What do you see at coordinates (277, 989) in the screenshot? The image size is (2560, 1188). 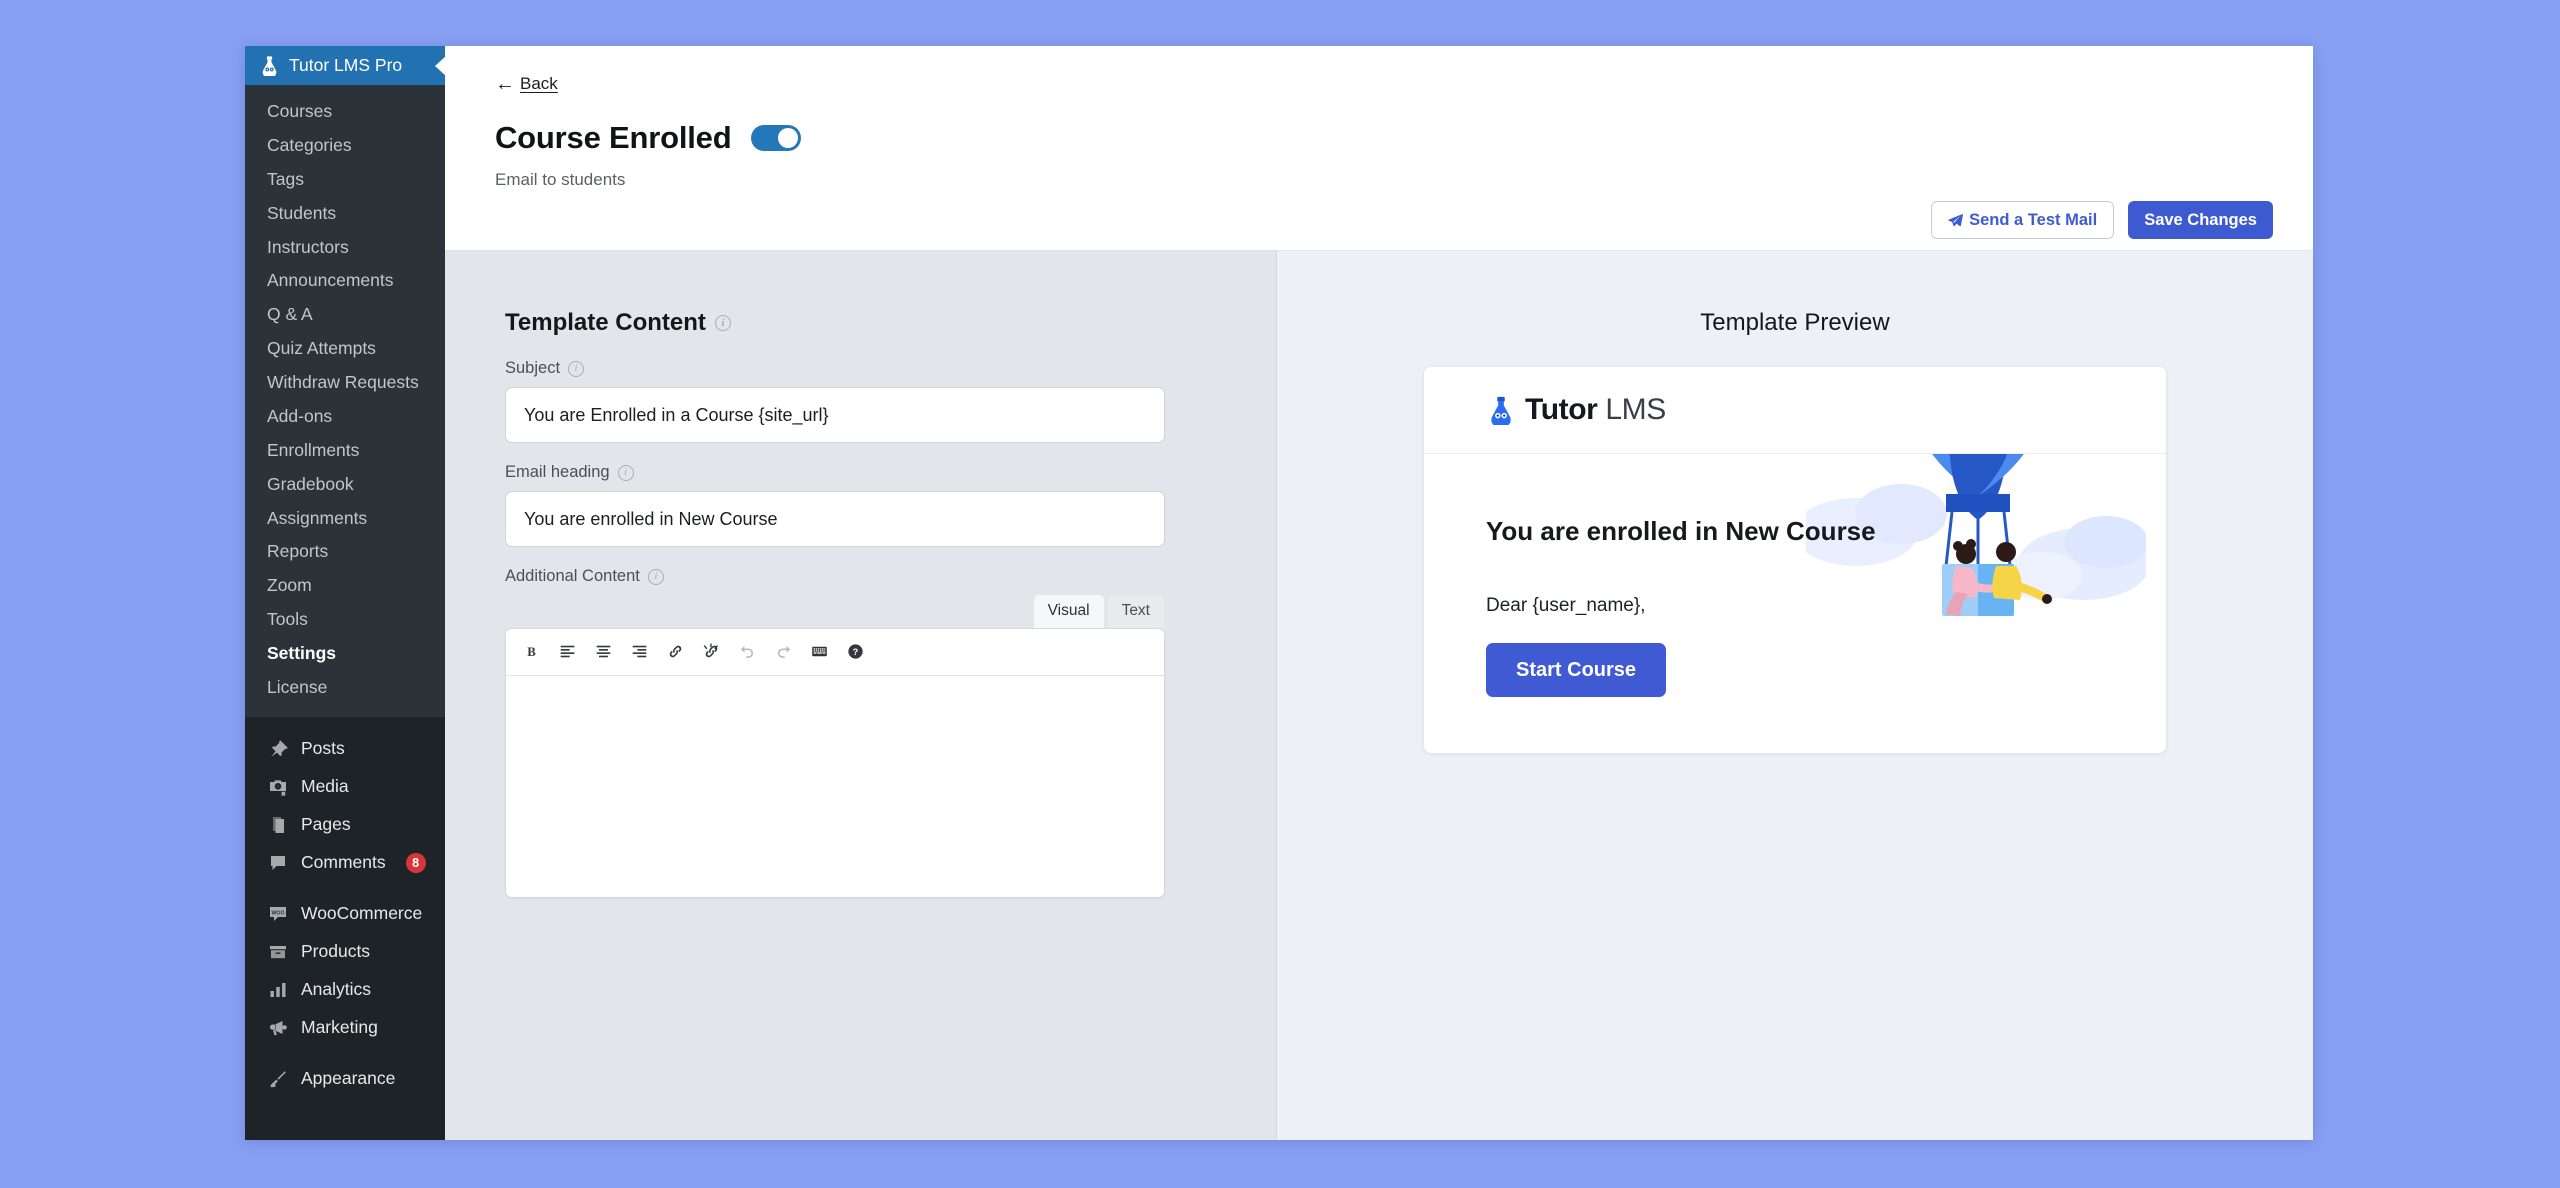 I see `bar-chart-icon` at bounding box center [277, 989].